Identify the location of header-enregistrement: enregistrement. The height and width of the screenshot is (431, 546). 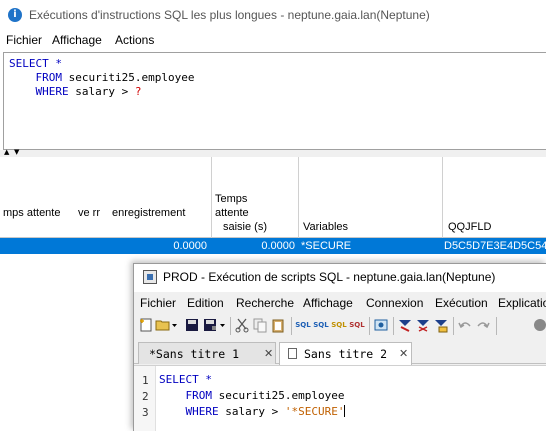
(148, 213).